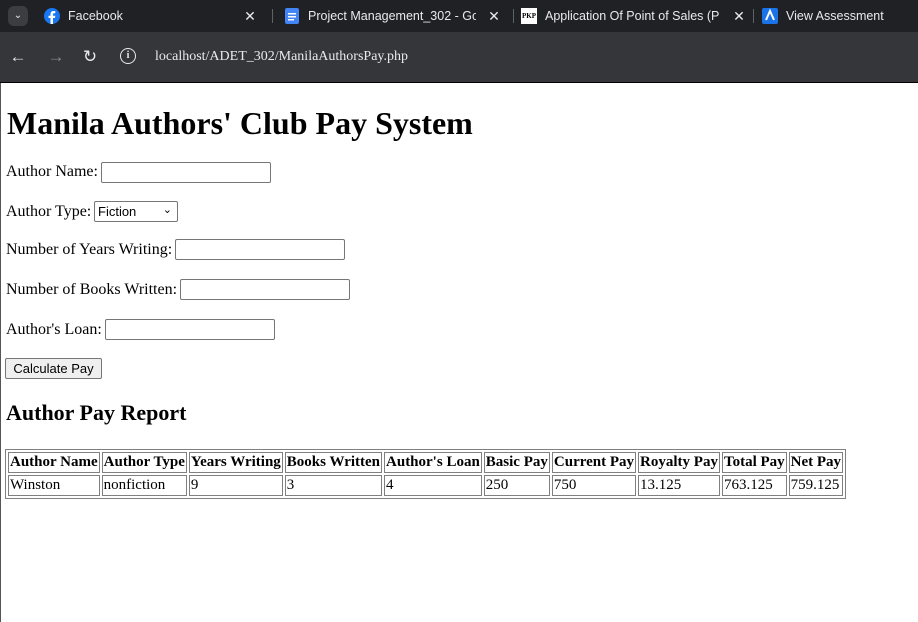 The image size is (918, 622). Describe the element at coordinates (529, 16) in the screenshot. I see `pkp-icon: PKP` at that location.